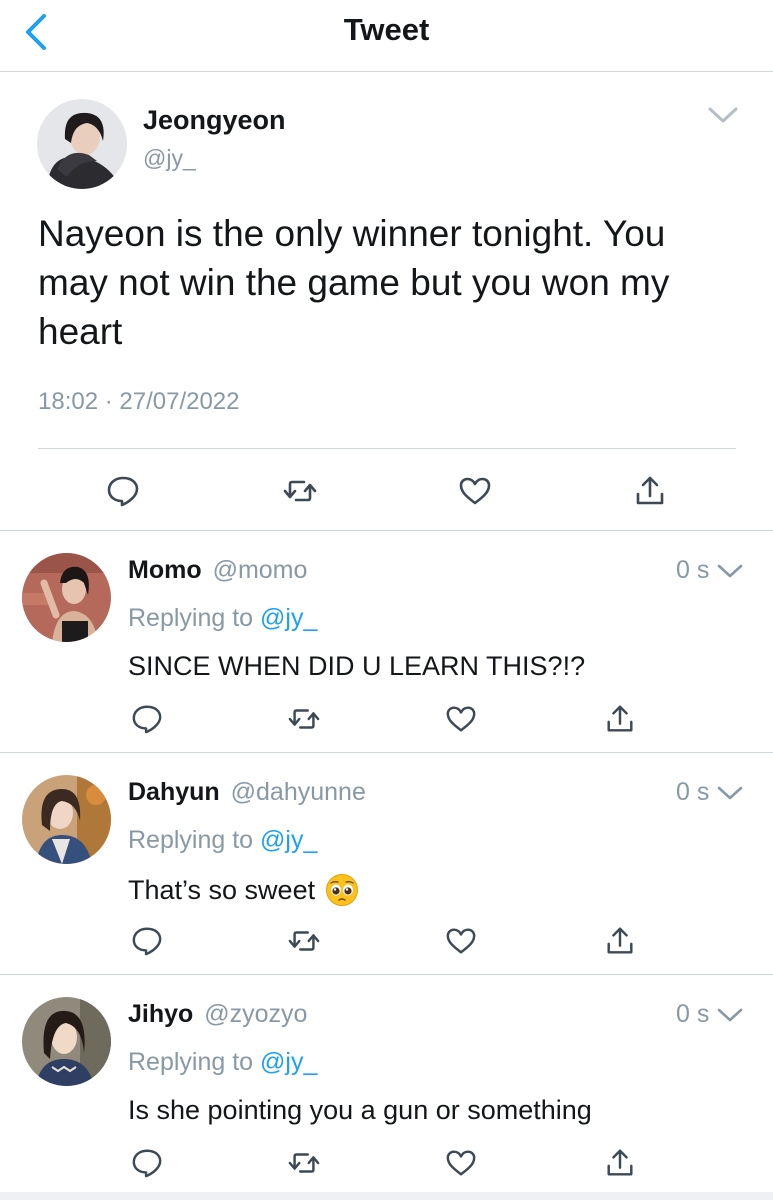 The width and height of the screenshot is (773, 1200). What do you see at coordinates (386, 1196) in the screenshot?
I see `bottom-edge` at bounding box center [386, 1196].